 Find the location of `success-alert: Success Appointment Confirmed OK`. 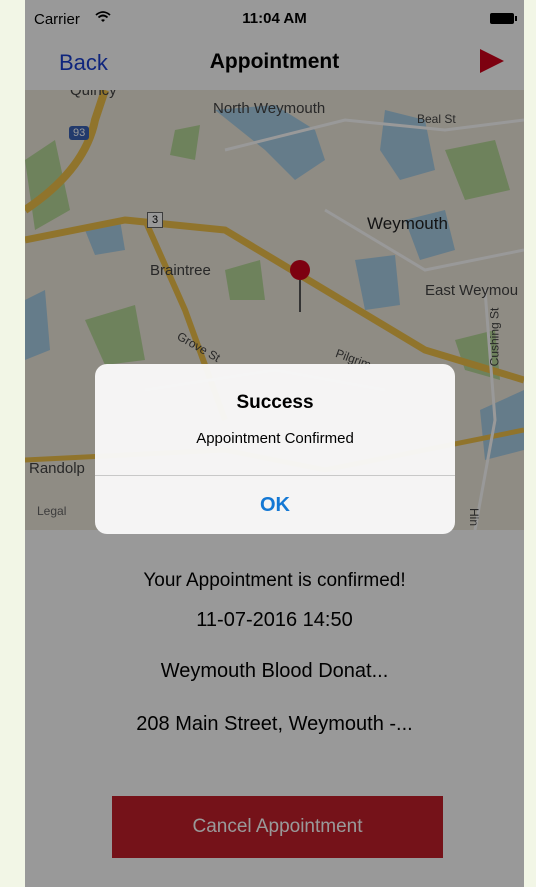

success-alert: Success Appointment Confirmed OK is located at coordinates (275, 449).